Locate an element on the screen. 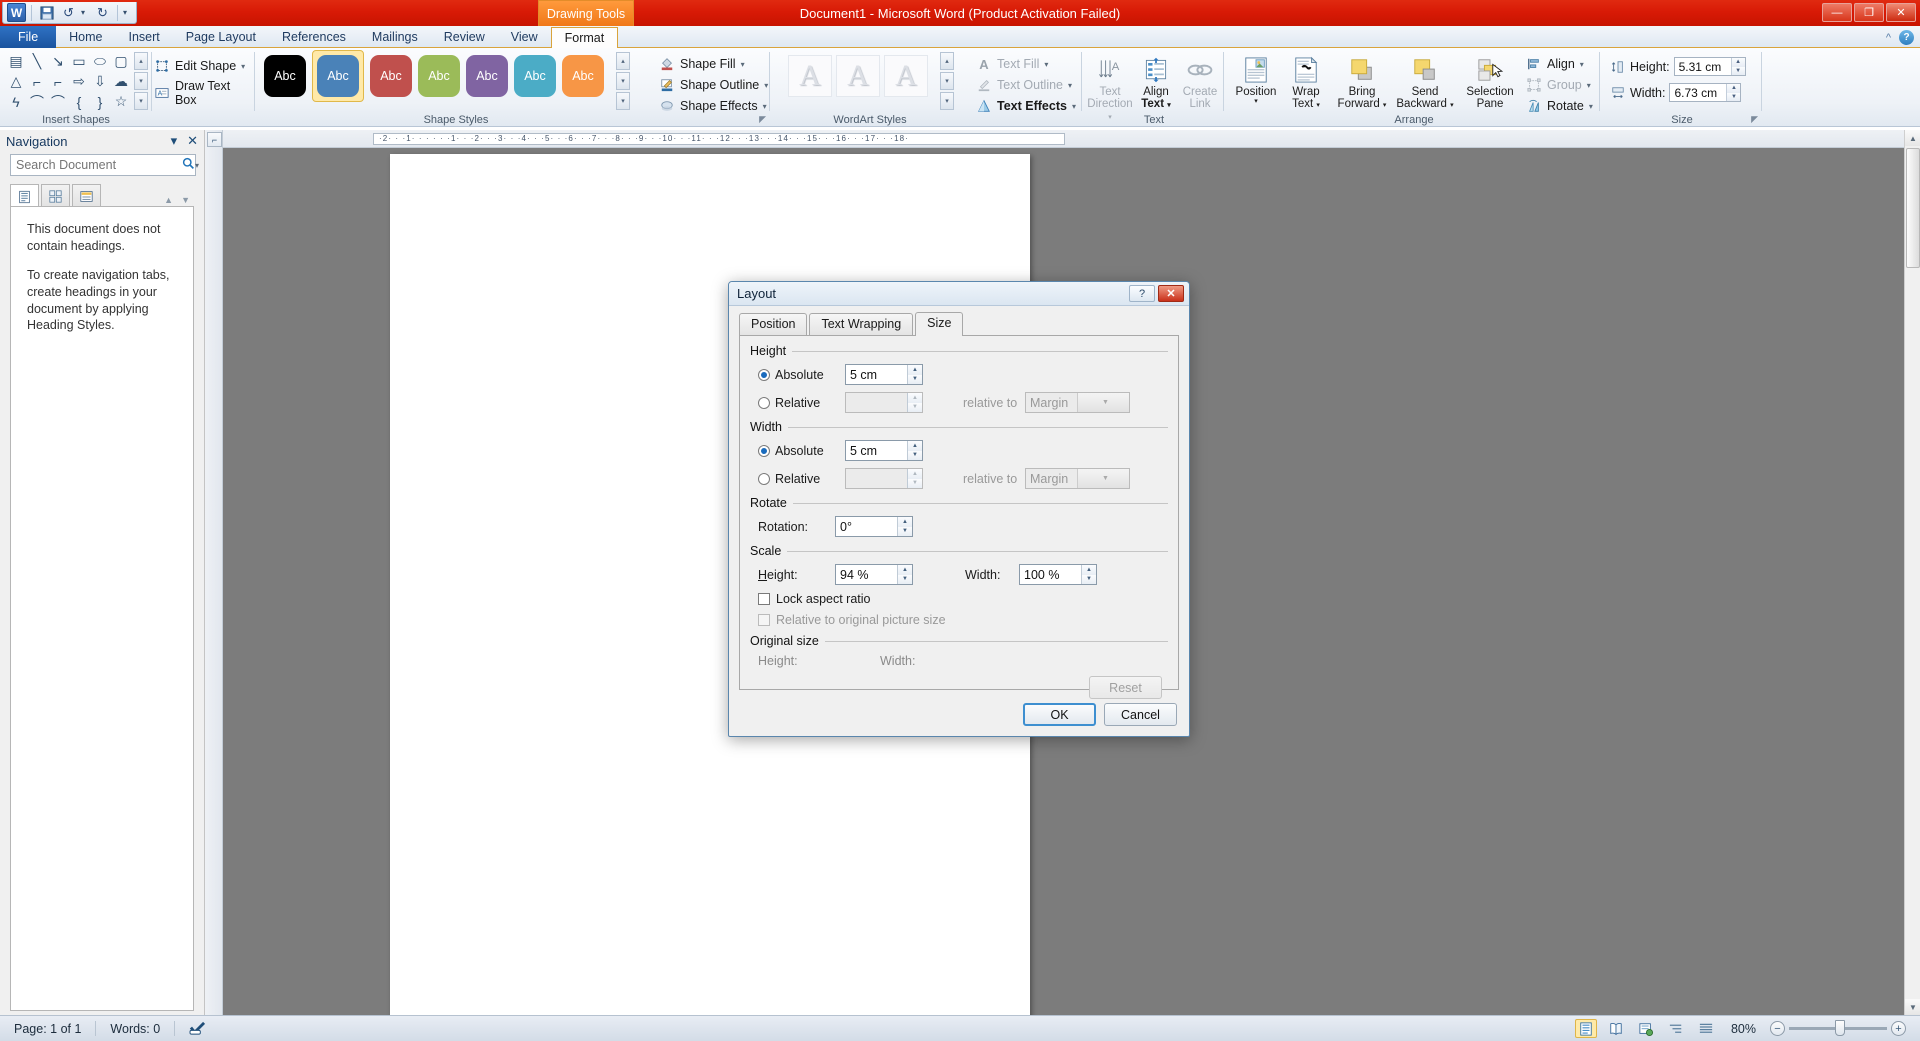  scroll-down-icon: ▼ is located at coordinates (1912, 1007).